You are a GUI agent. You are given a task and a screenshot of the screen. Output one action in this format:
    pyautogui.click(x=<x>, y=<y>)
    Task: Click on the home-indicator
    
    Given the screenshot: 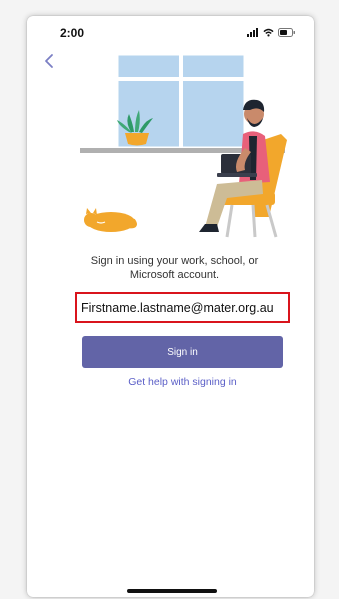 What is the action you would take?
    pyautogui.click(x=172, y=591)
    